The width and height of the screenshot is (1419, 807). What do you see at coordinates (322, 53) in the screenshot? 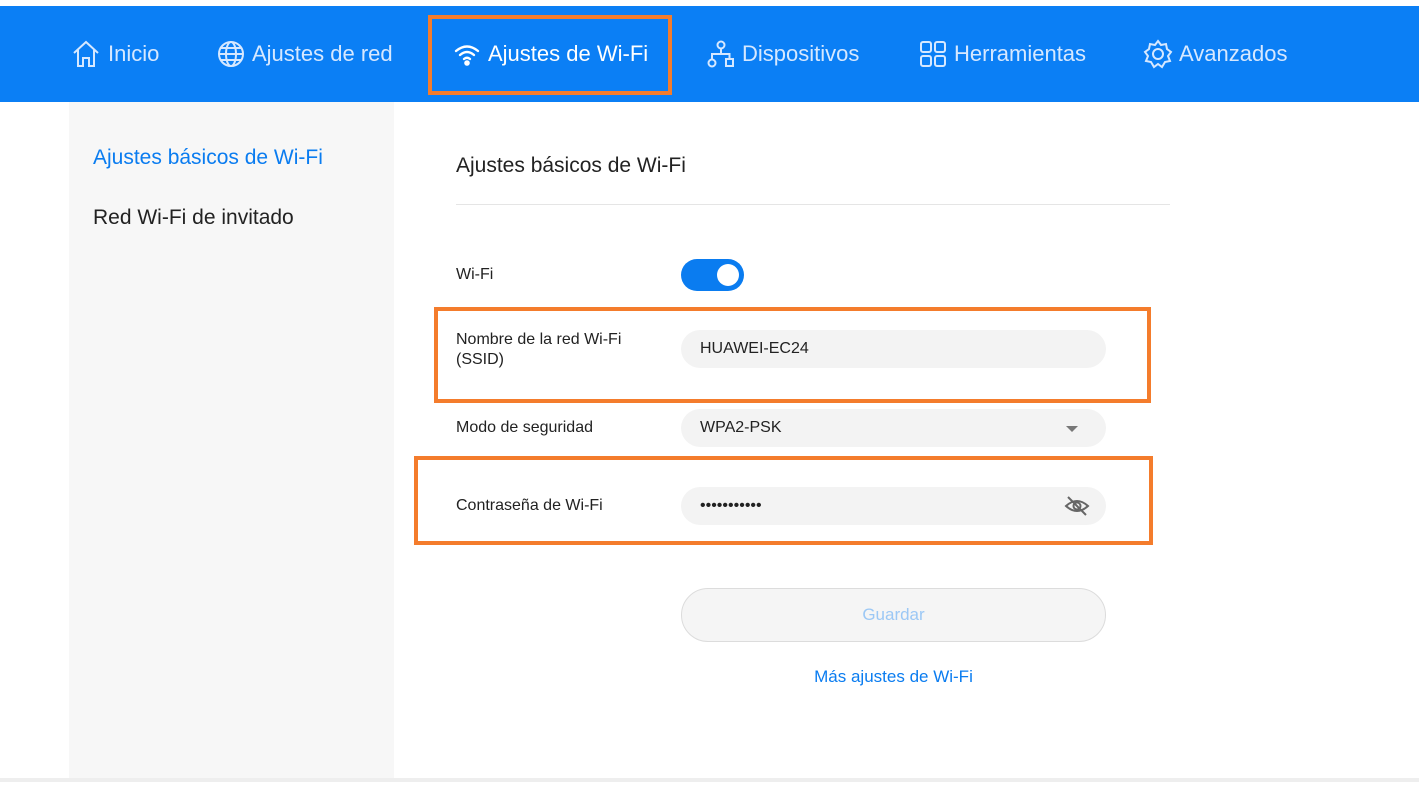
I see `nav-label: Ajustes de red` at bounding box center [322, 53].